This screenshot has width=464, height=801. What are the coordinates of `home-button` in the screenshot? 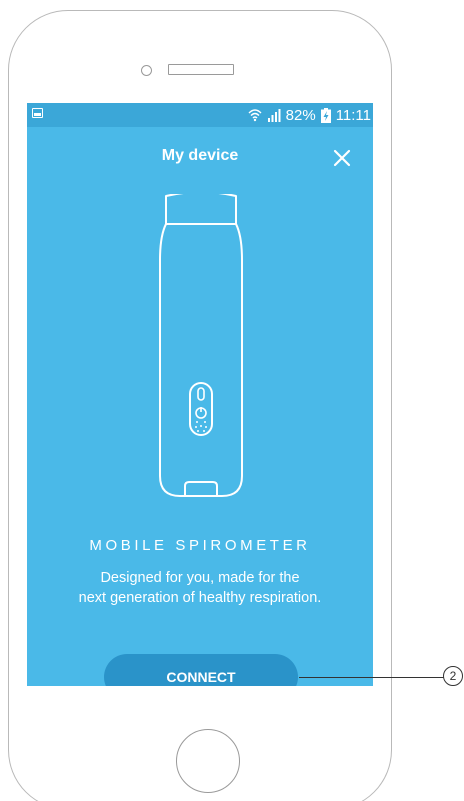 It's located at (208, 761).